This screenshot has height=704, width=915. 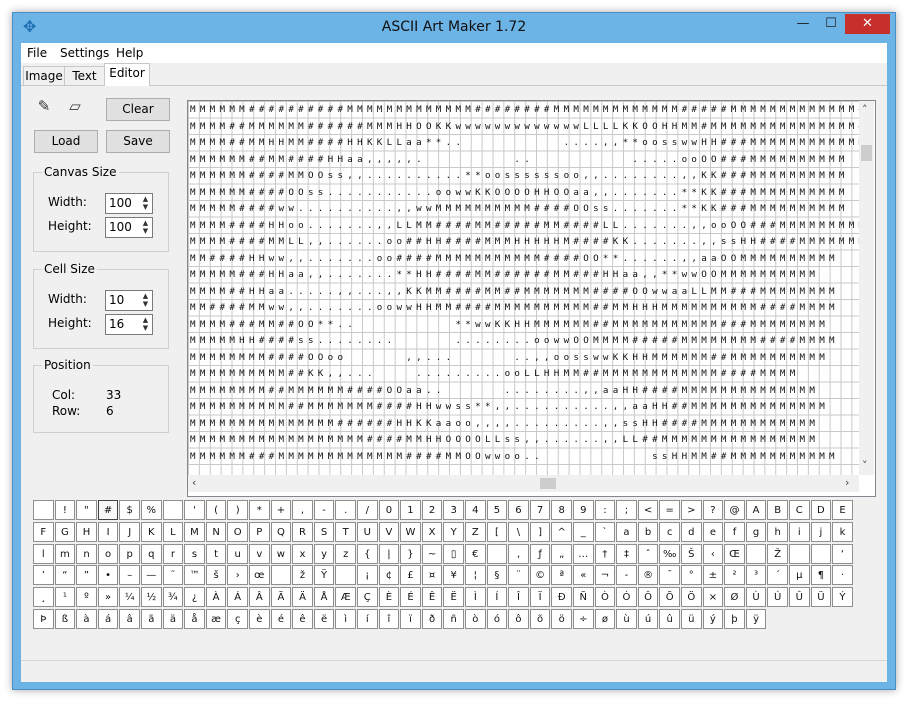 What do you see at coordinates (756, 531) in the screenshot?
I see `char-button: g` at bounding box center [756, 531].